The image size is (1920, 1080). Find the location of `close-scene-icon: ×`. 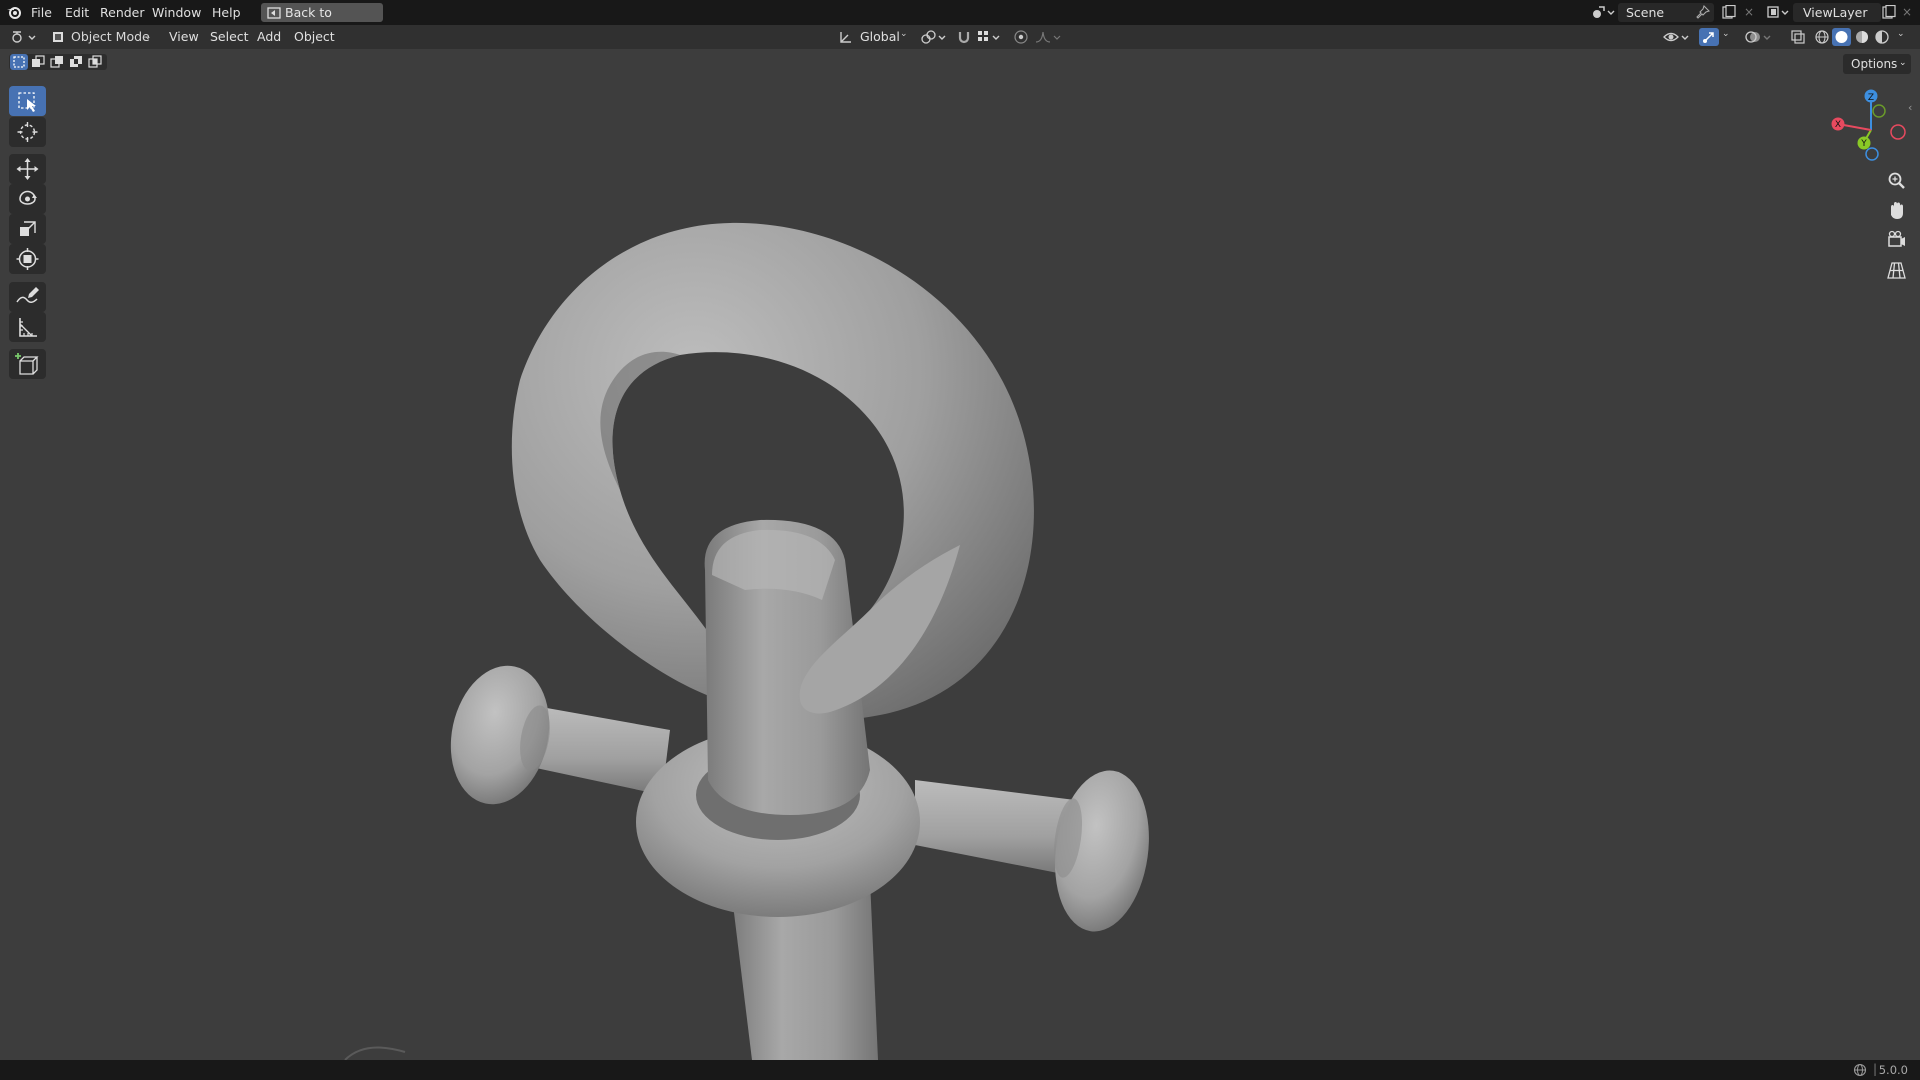

close-scene-icon: × is located at coordinates (1749, 12).